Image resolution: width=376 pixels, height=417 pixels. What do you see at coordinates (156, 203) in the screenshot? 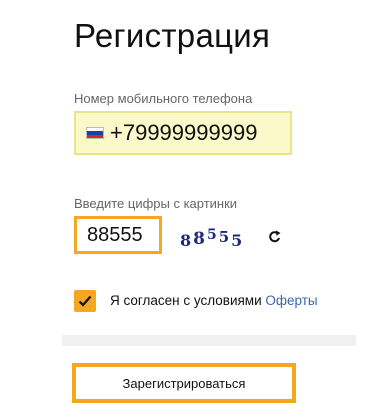
I see `captcha-label: Введите цифры с картинки` at bounding box center [156, 203].